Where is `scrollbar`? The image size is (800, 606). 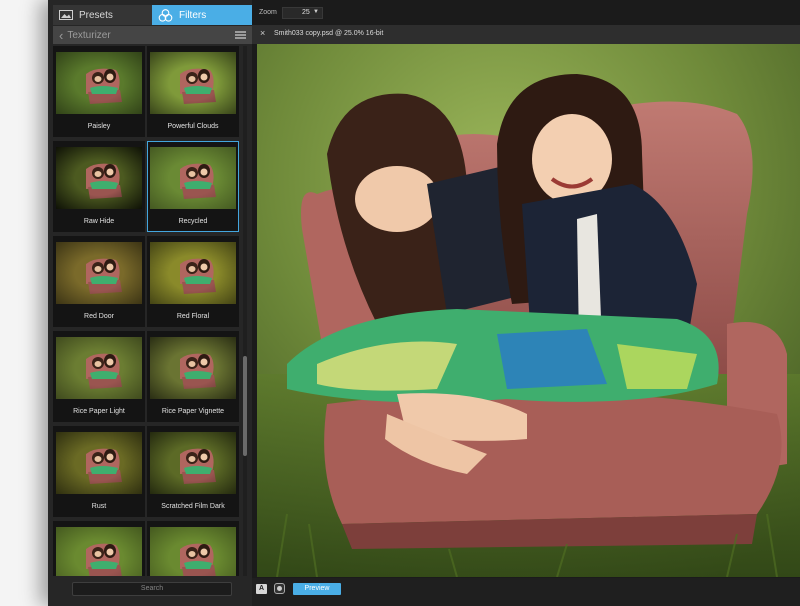
scrollbar is located at coordinates (245, 311).